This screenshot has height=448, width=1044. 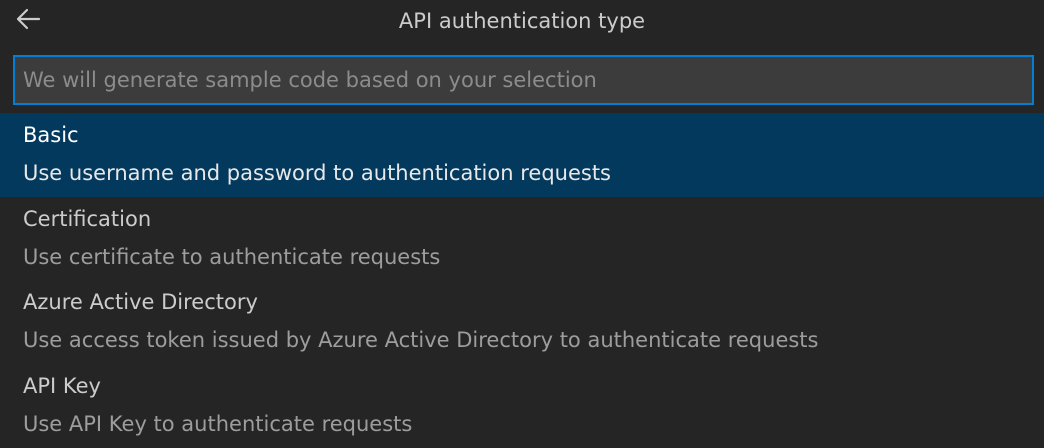 I want to click on option-label: API Key, so click(x=62, y=385).